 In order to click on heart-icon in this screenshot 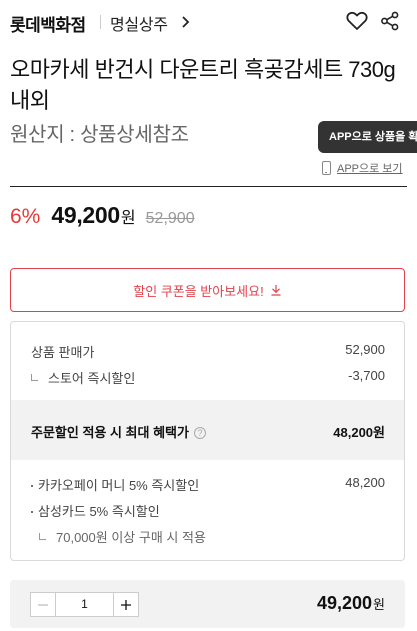, I will do `click(357, 21)`.